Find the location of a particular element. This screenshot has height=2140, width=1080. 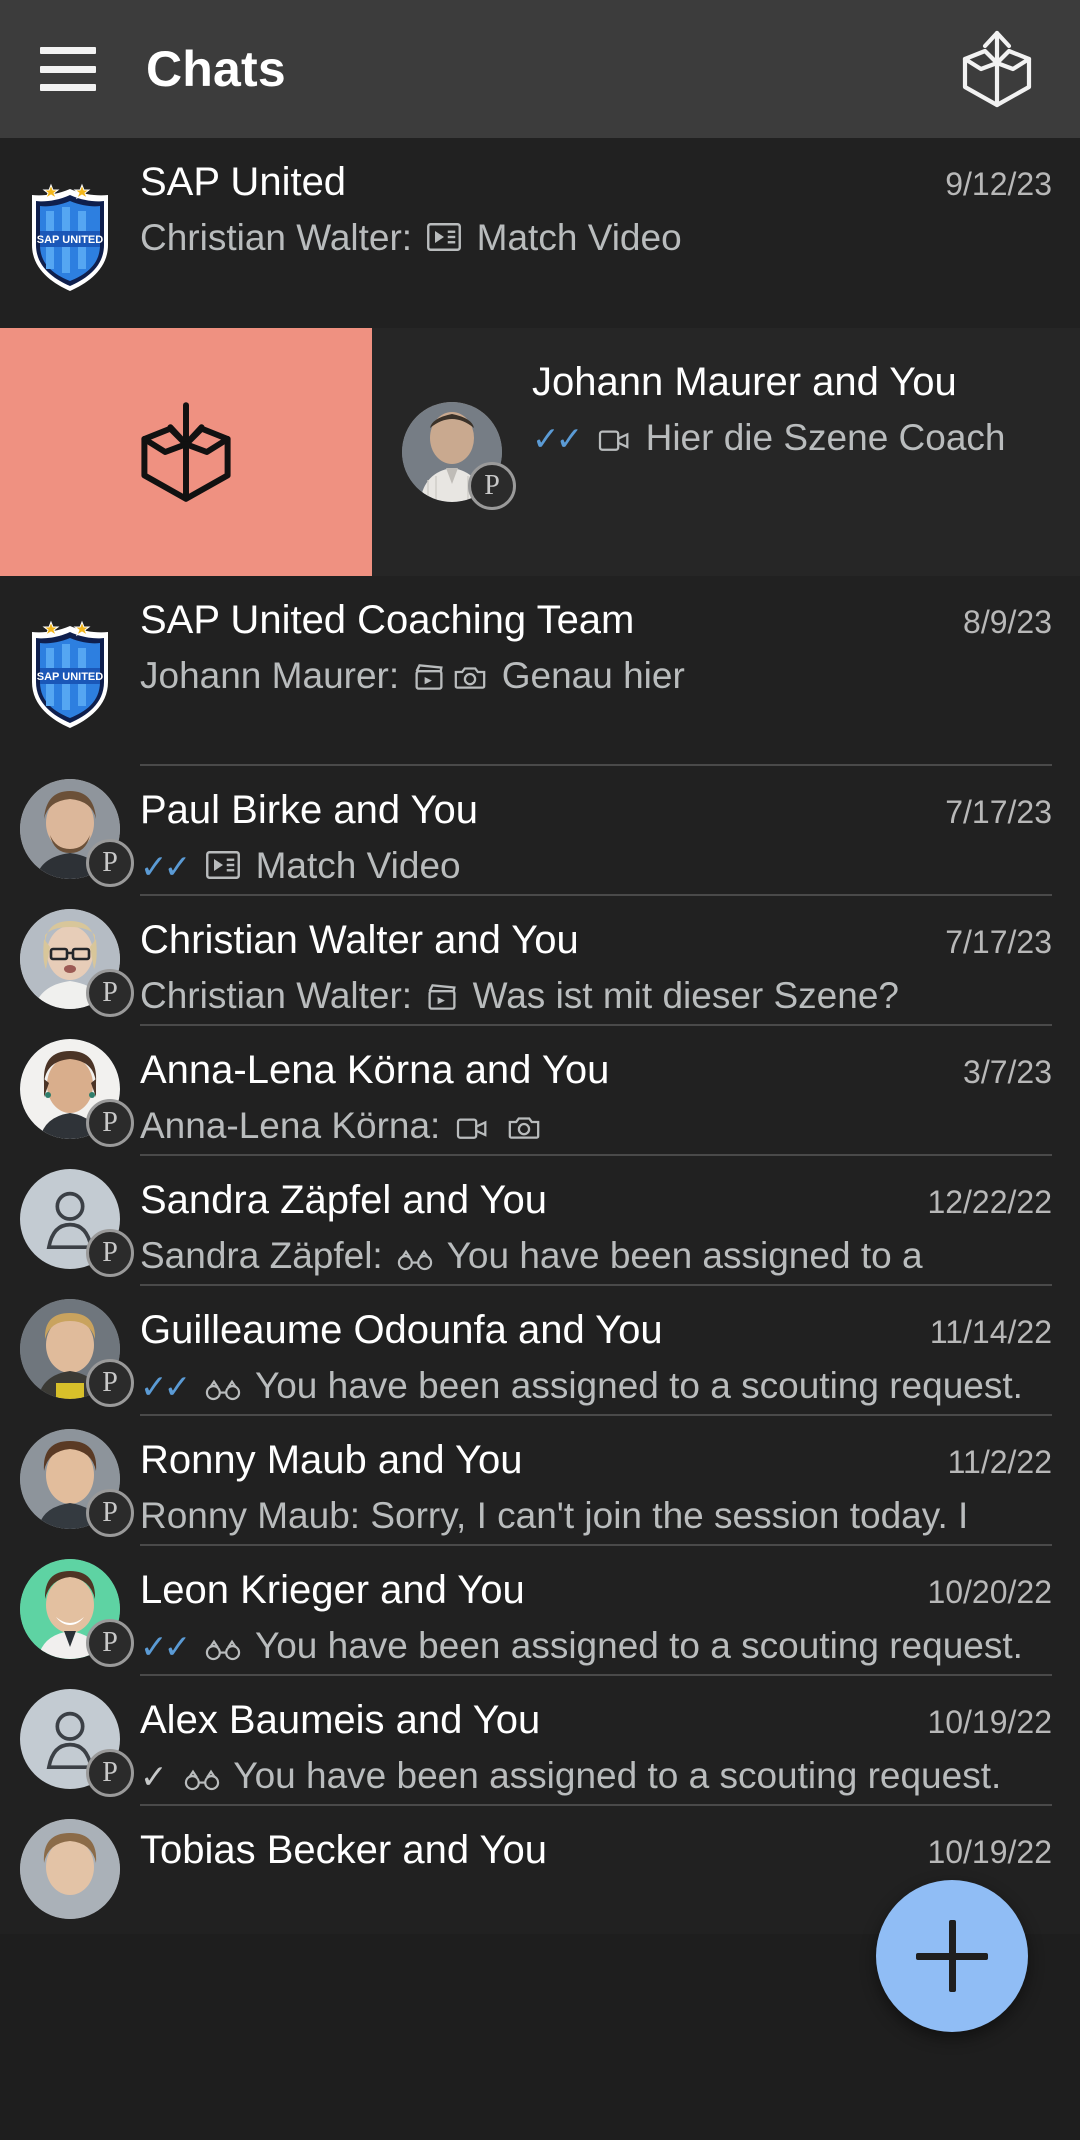

preview-text: Was ist mit dieser Szene? is located at coordinates (685, 995).